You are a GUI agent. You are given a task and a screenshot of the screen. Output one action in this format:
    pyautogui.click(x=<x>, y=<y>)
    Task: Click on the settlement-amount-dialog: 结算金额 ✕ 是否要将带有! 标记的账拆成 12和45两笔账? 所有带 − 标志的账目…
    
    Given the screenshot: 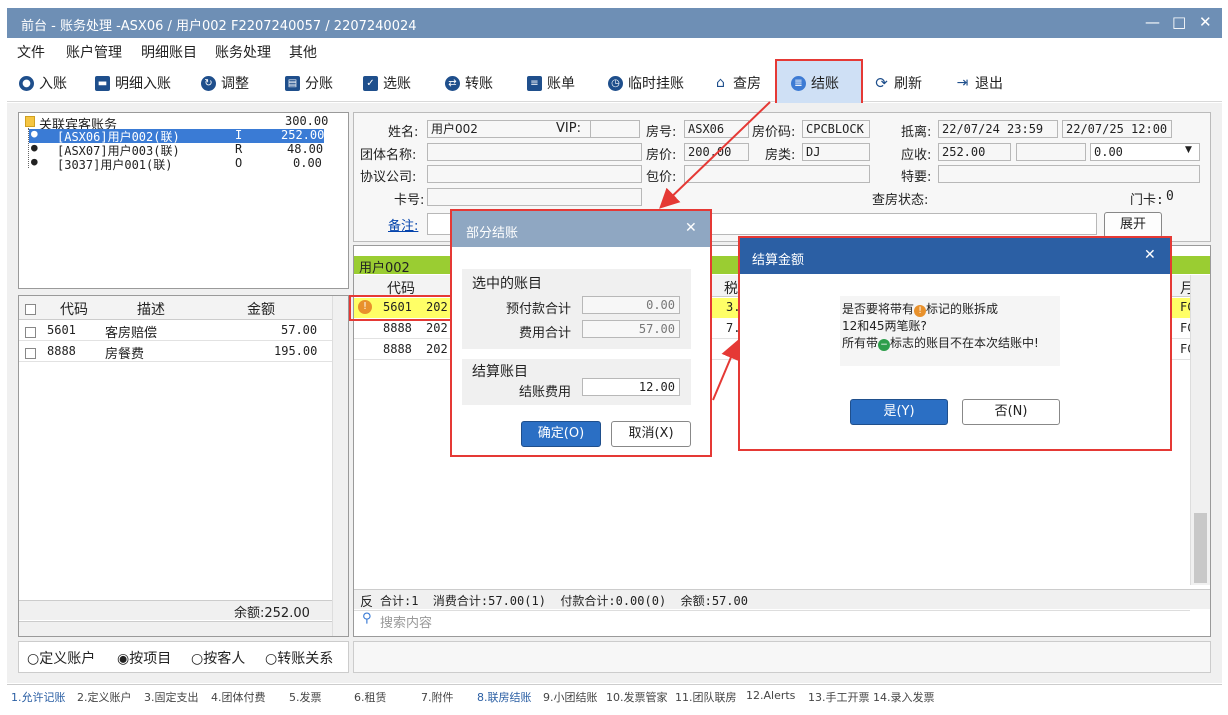 What is the action you would take?
    pyautogui.click(x=955, y=343)
    